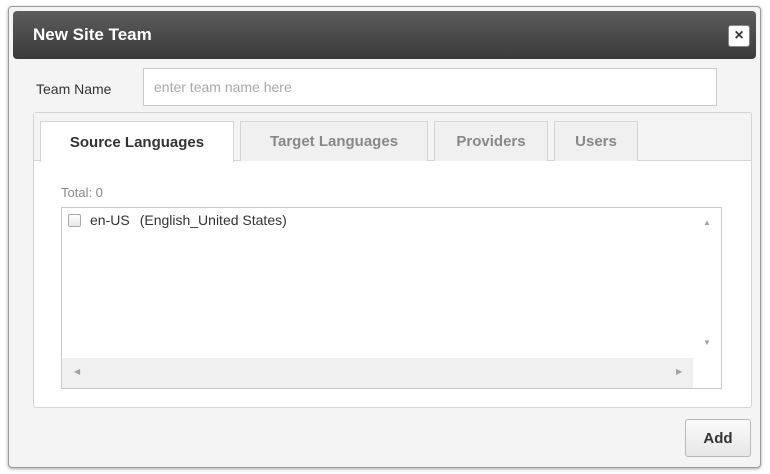 The image size is (770, 474). What do you see at coordinates (110, 220) in the screenshot?
I see `language-code: en-US` at bounding box center [110, 220].